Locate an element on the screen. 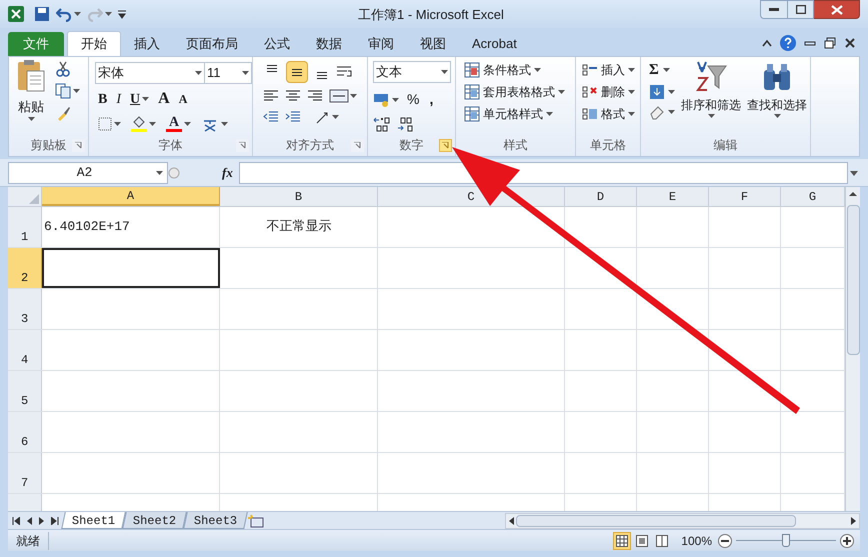  save-icon is located at coordinates (42, 14).